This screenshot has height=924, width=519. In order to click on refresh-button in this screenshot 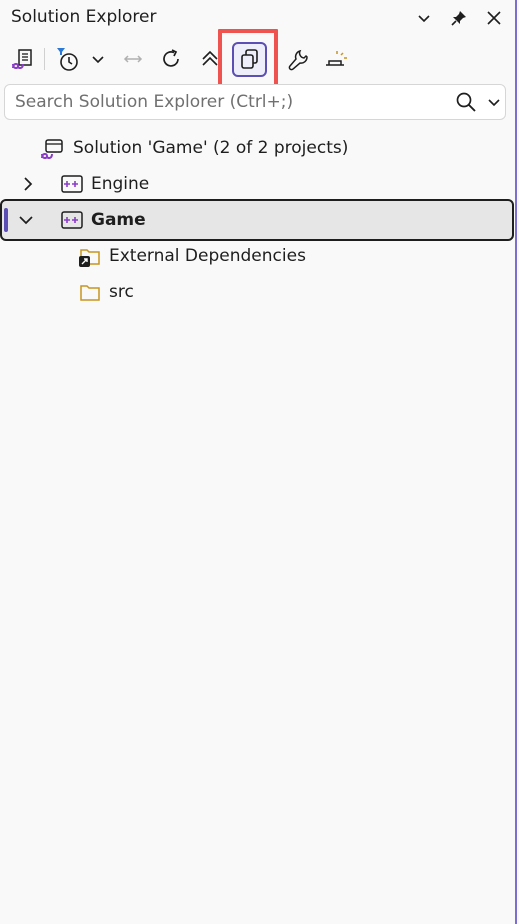, I will do `click(171, 59)`.